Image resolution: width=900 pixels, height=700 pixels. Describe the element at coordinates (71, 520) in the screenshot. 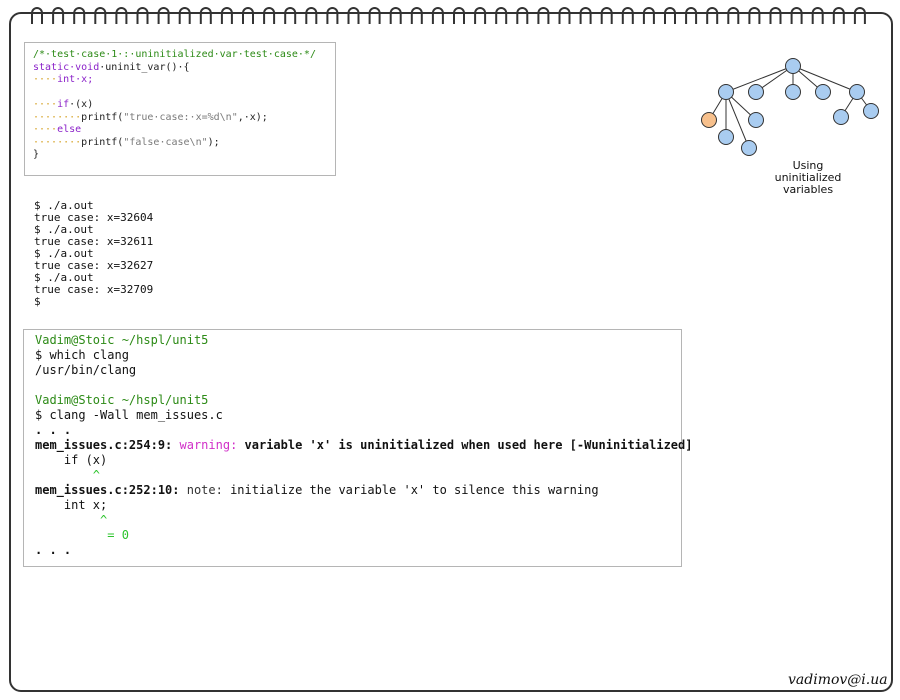

I see `note-caret: ^` at that location.